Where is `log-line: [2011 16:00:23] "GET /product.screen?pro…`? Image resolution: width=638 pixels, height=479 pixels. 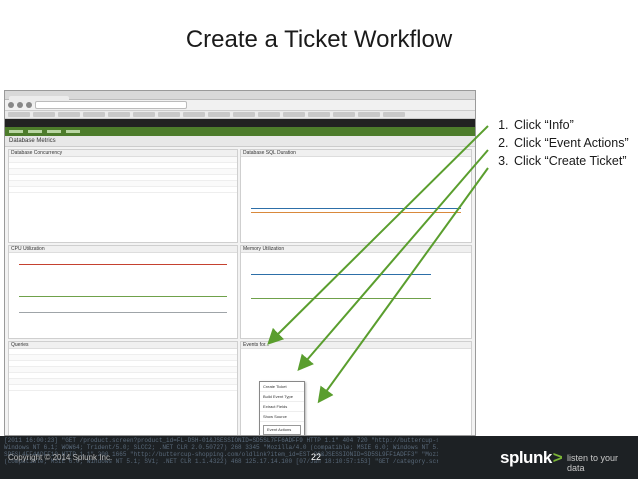
log-line: [2011 16:00:23] "GET /product.screen?pro… is located at coordinates (221, 440).